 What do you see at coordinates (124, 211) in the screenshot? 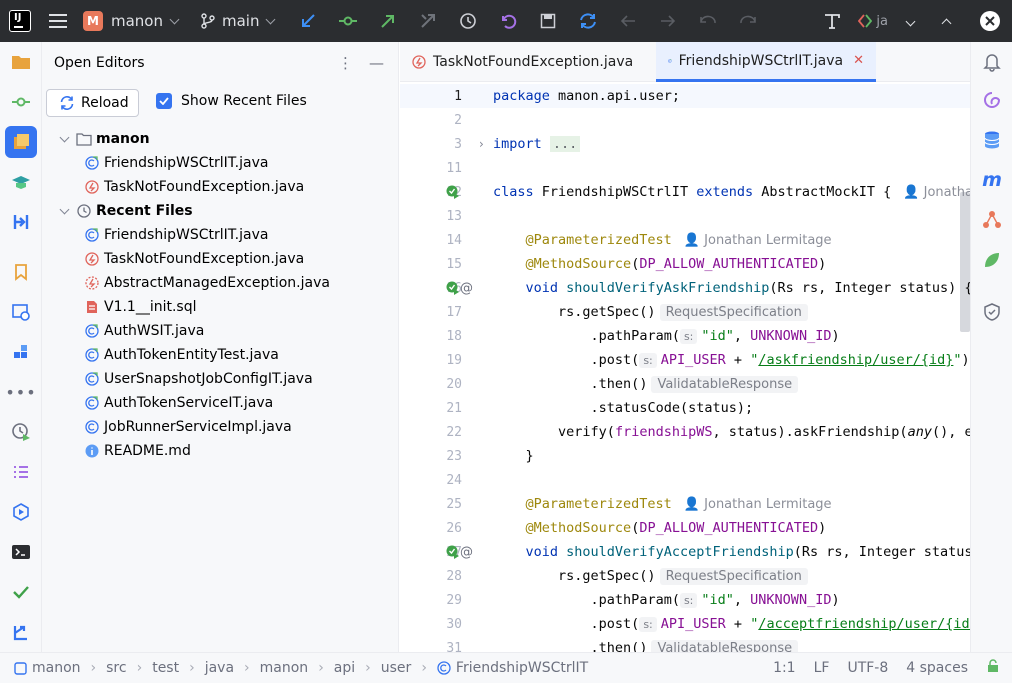
I see `tree-group-recent-files: Recent Files` at bounding box center [124, 211].